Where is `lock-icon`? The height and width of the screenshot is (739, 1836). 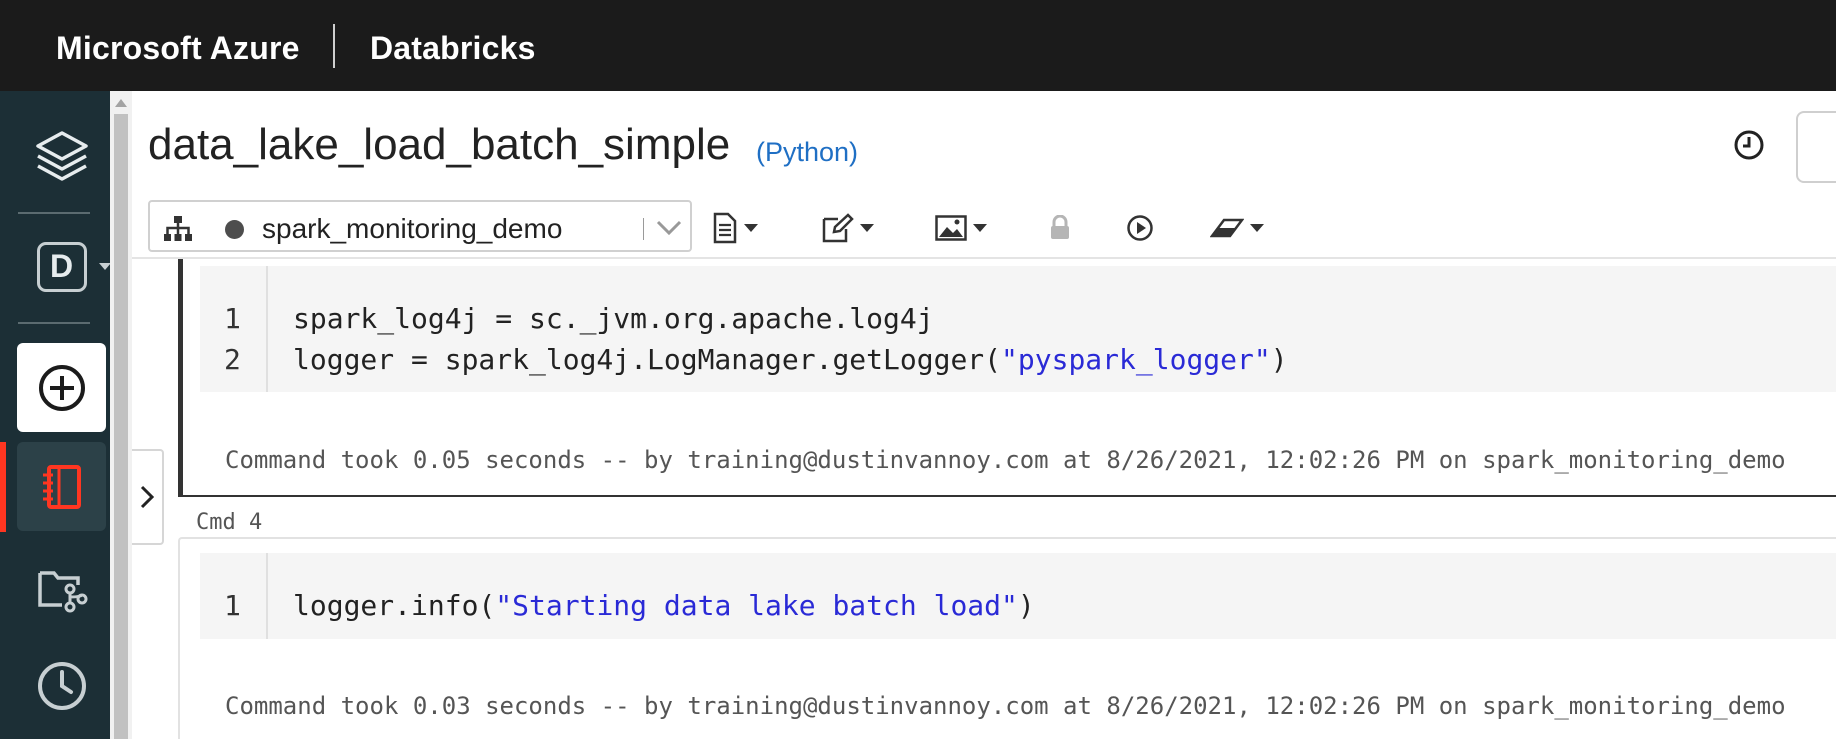
lock-icon is located at coordinates (1060, 227).